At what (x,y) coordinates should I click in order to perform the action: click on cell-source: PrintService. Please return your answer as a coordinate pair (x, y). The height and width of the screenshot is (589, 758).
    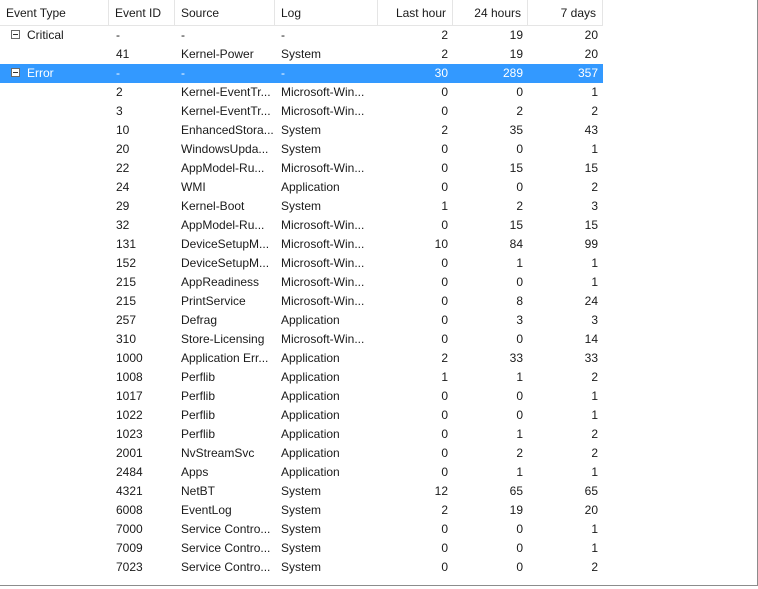
    Looking at the image, I should click on (213, 301).